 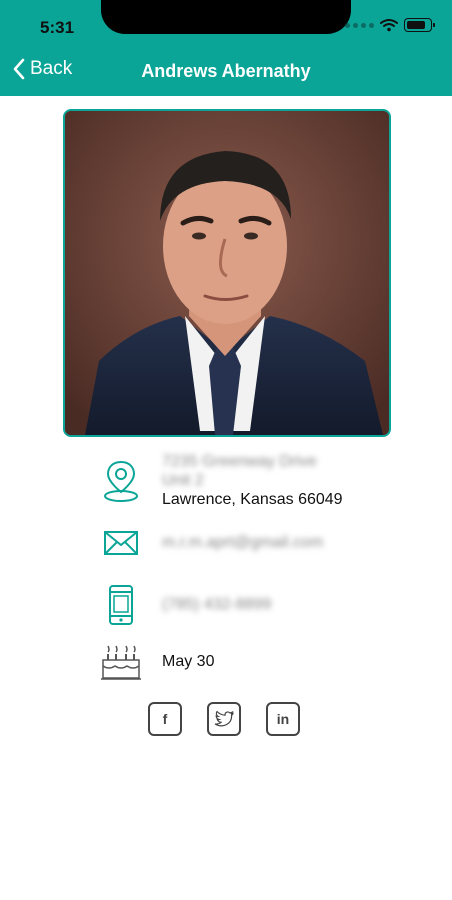 I want to click on header-bar: 5:31 Back Andrews Abernathy, so click(x=226, y=48).